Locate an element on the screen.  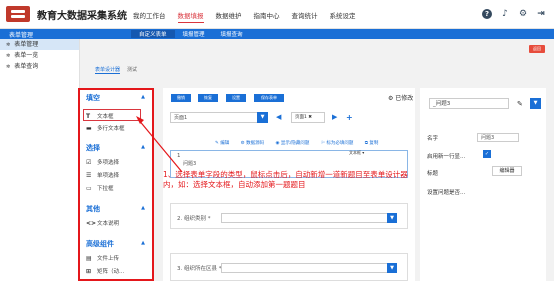
sidebar-item-form-list: ✲ 表单一览 is located at coordinates (39, 55).